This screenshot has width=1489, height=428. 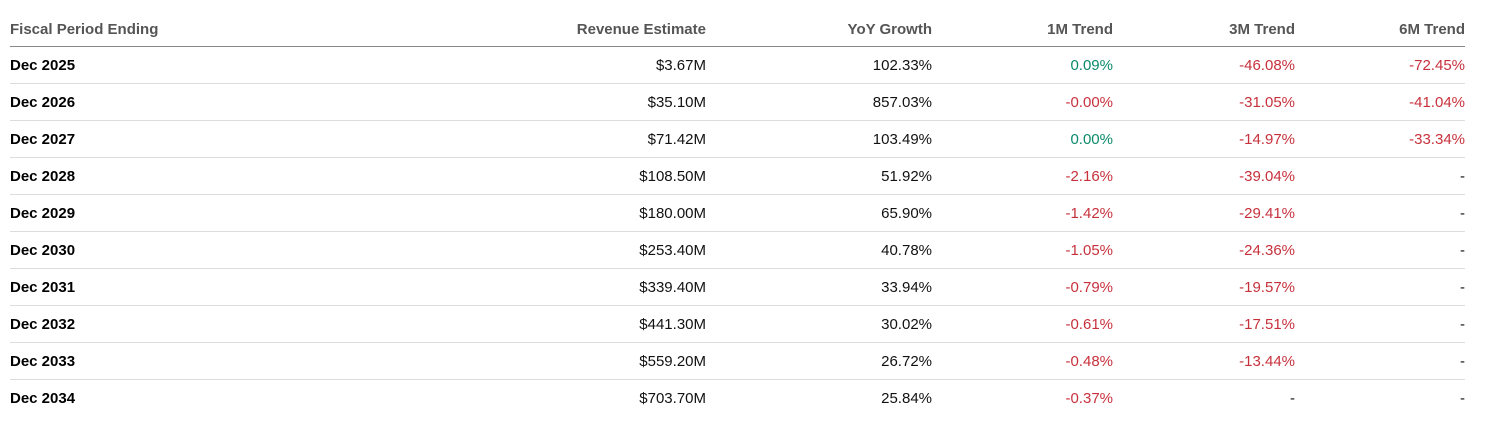 I want to click on cell-trend-3m: -29.41%, so click(x=1204, y=213).